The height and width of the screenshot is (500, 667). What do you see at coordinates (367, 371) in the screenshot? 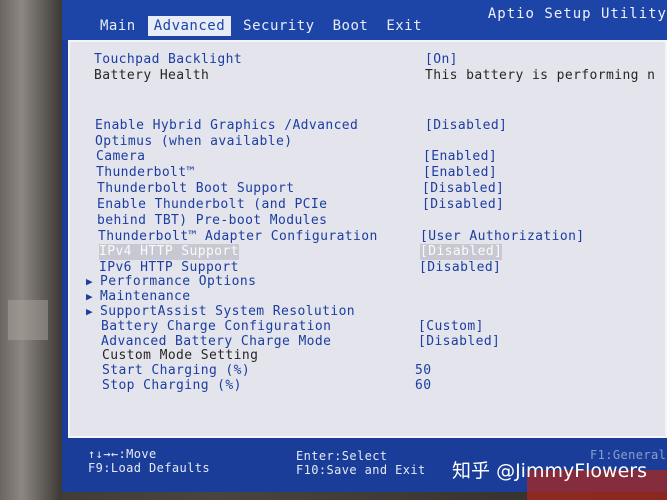
I see `setting-row-start-charging: Start Charging (%) 50` at bounding box center [367, 371].